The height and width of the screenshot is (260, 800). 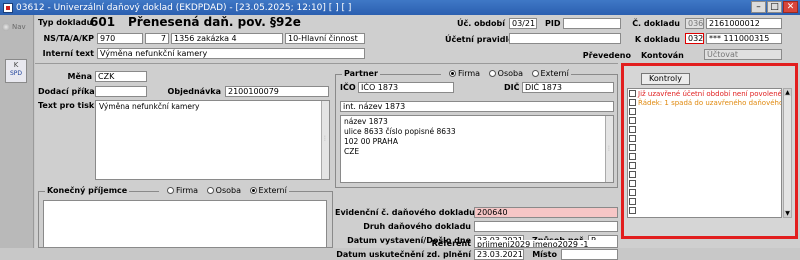 I want to click on referent-row: Referent prijmeni2029 jmeno2029 -1, so click(x=567, y=244).